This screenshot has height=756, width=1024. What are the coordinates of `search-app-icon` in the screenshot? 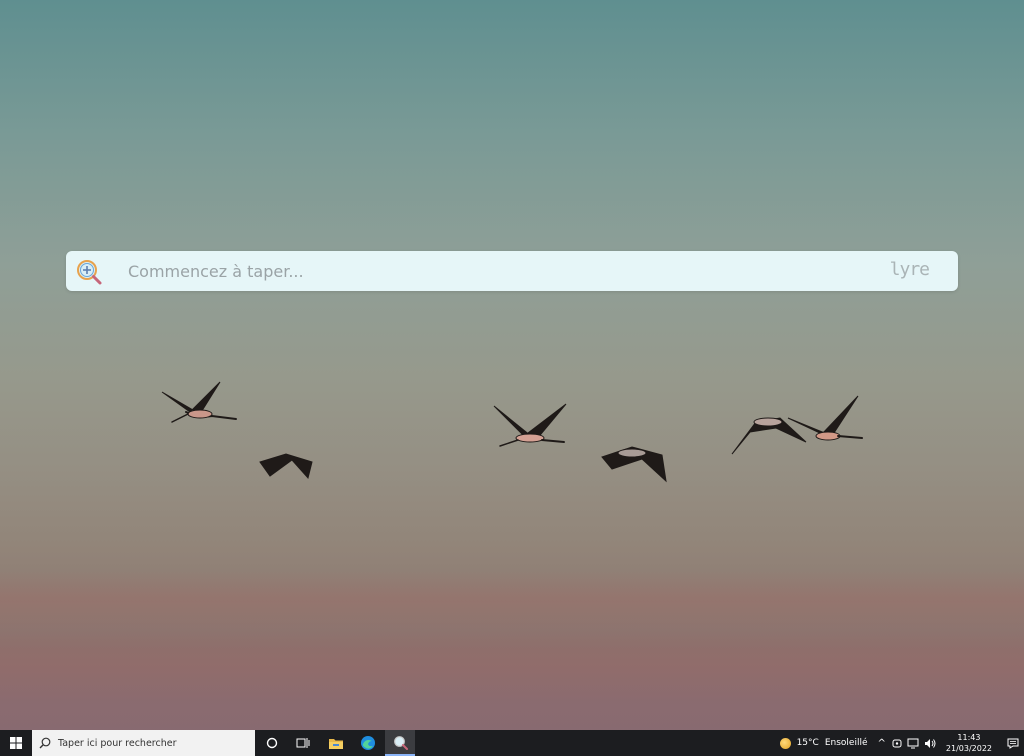 It's located at (400, 742).